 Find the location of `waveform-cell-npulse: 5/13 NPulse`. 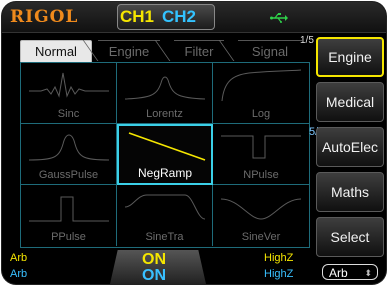

waveform-cell-npulse: 5/13 NPulse is located at coordinates (271, 154).